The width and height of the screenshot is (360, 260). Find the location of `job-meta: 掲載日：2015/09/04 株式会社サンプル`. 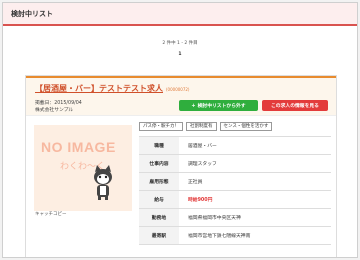

job-meta: 掲載日：2015/09/04 株式会社サンプル is located at coordinates (58, 107).